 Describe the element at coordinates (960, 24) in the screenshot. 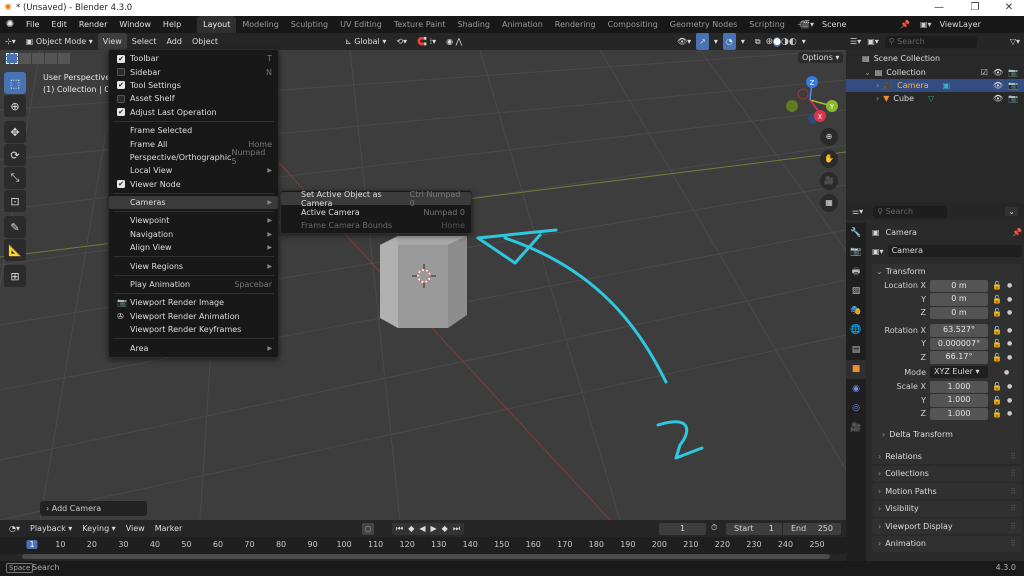

I see `view-layer-name: ViewLayer` at that location.